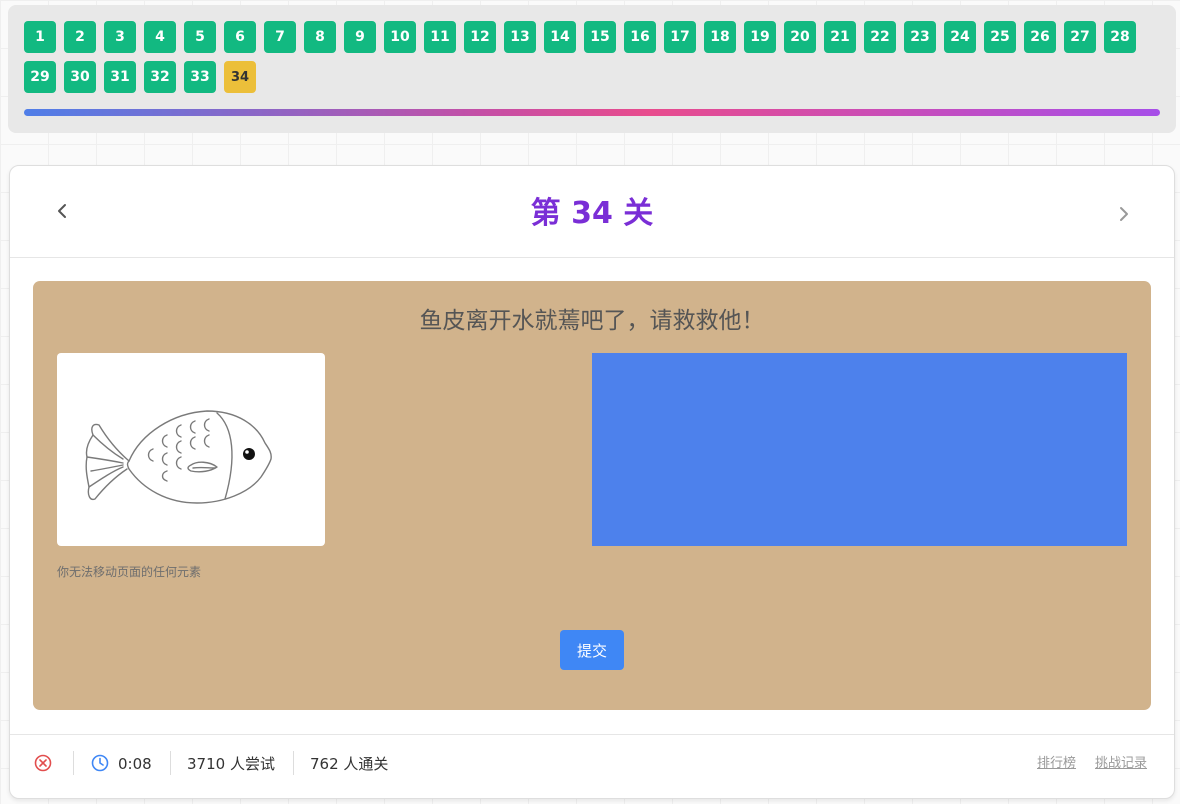  I want to click on level-button-32: 32, so click(160, 77).